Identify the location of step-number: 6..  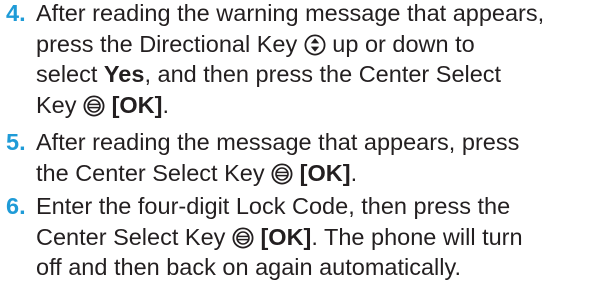
(16, 206).